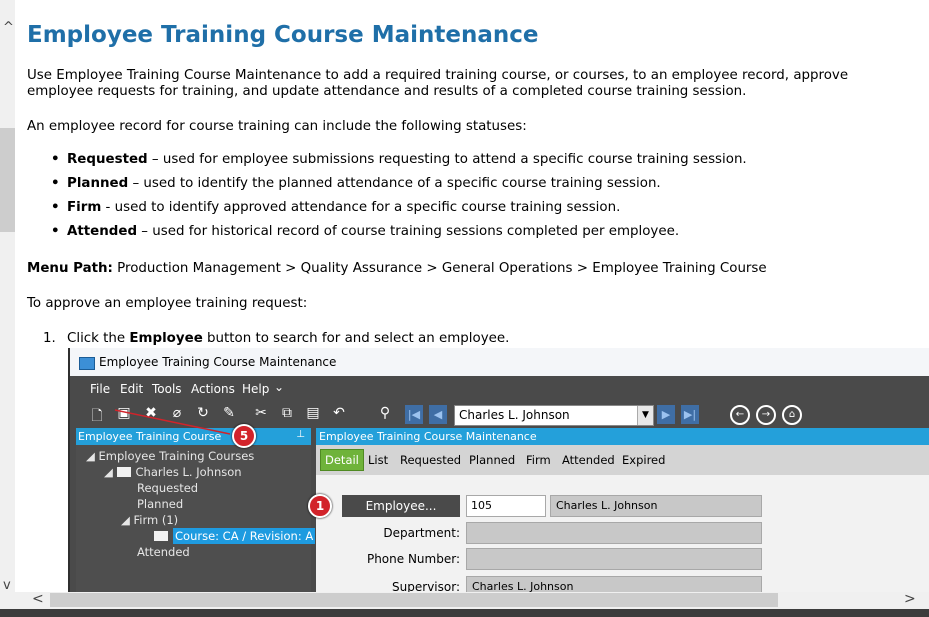 This screenshot has height=617, width=929. Describe the element at coordinates (102, 231) in the screenshot. I see `status-term: Attended` at that location.